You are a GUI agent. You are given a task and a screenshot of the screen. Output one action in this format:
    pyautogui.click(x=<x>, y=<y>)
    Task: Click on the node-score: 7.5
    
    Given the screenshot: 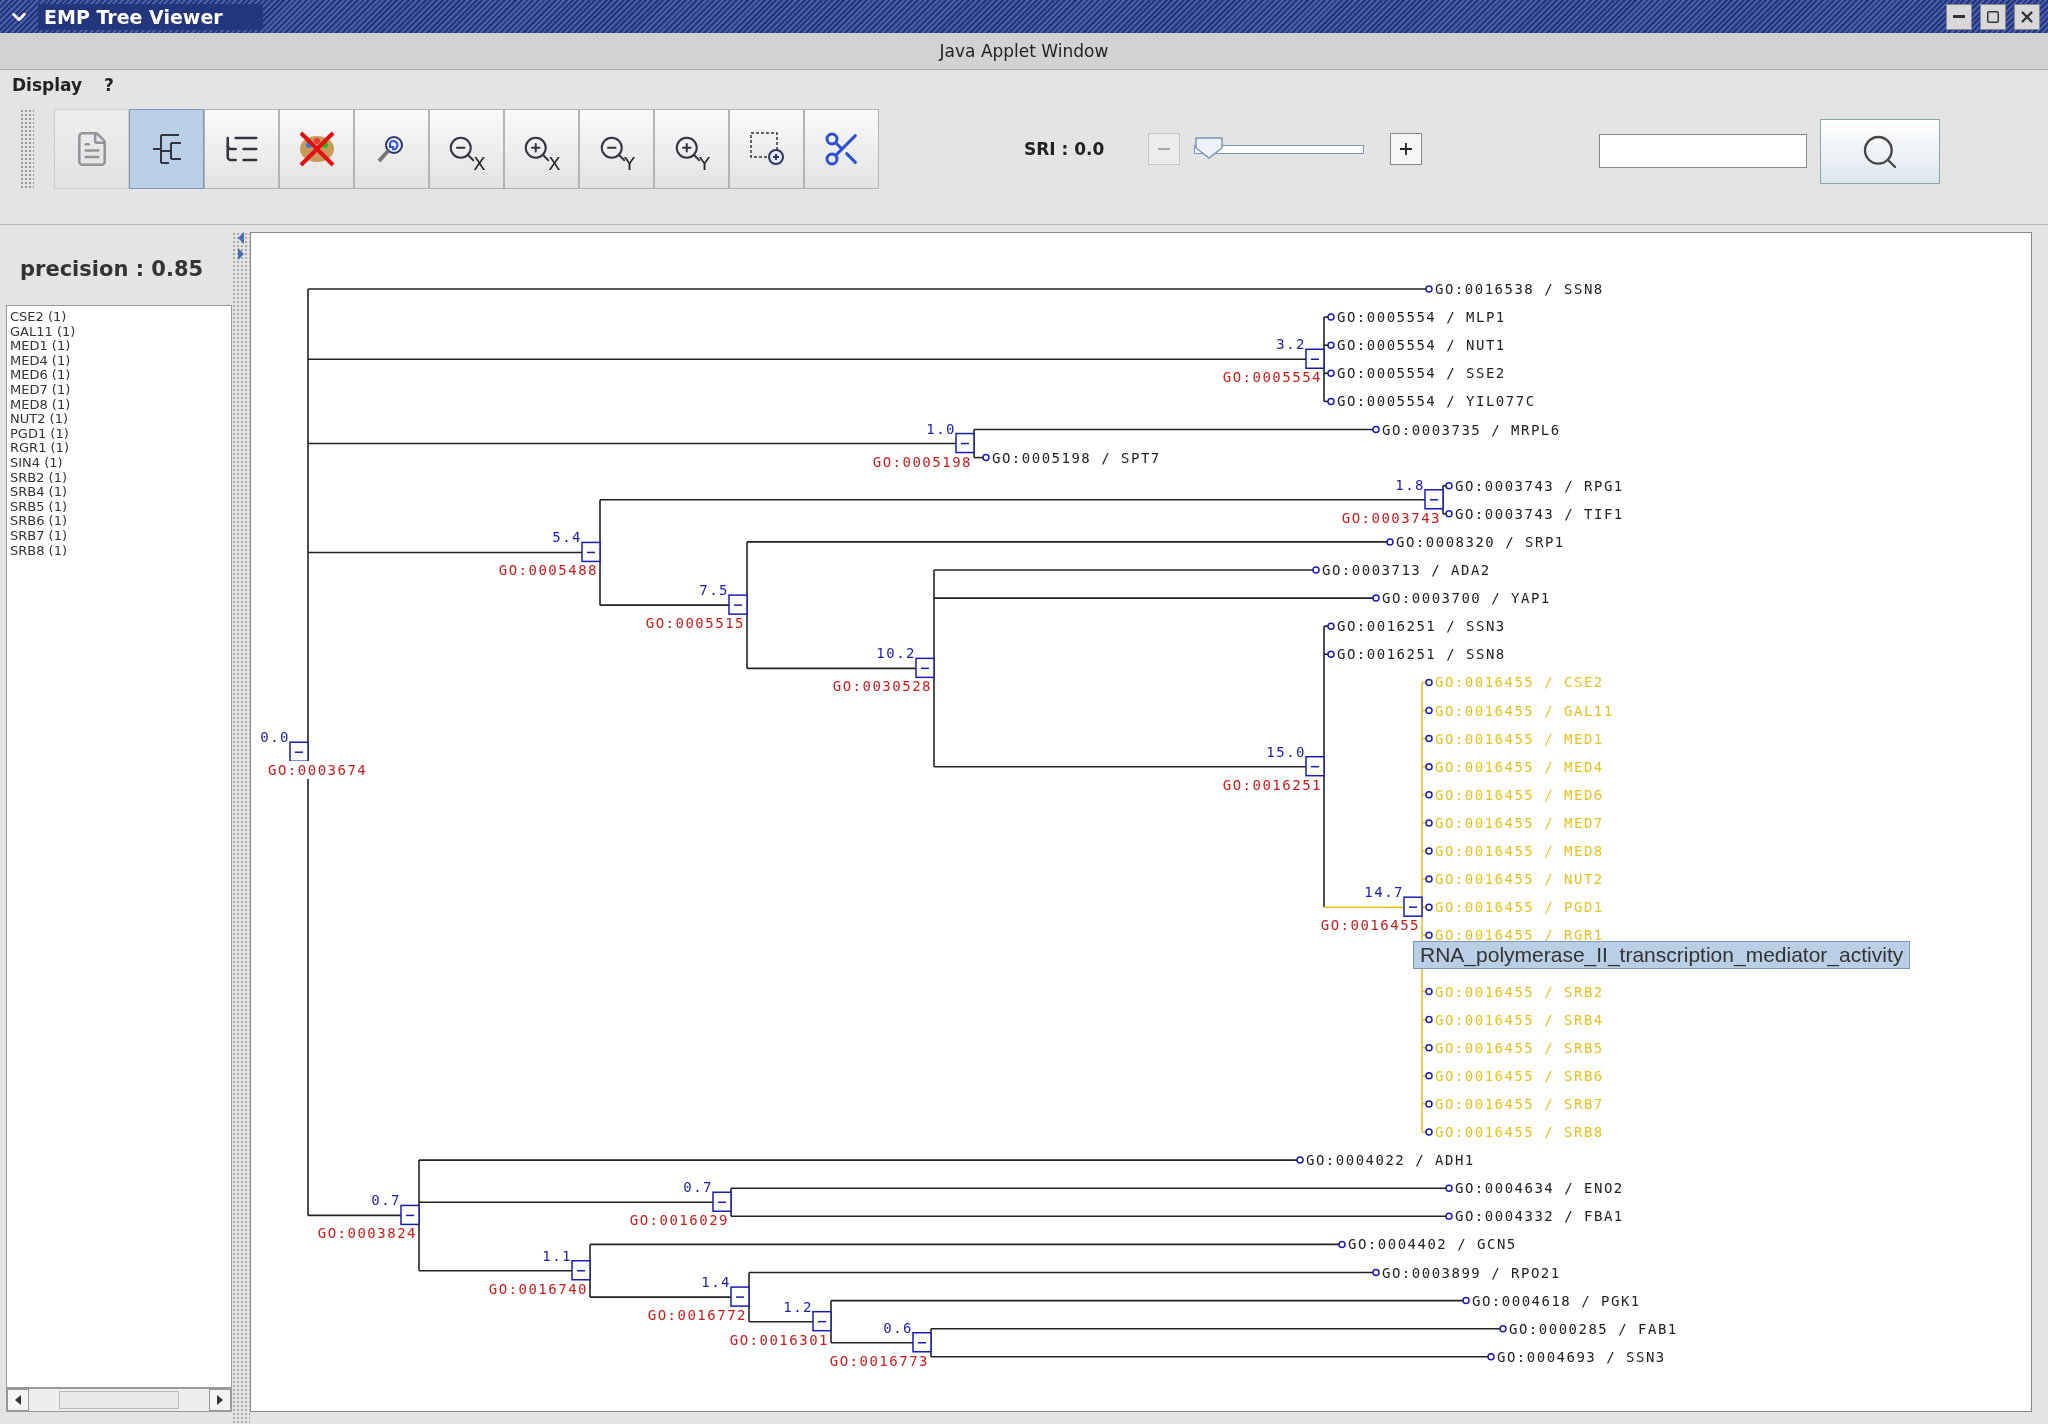 What is the action you would take?
    pyautogui.click(x=714, y=590)
    